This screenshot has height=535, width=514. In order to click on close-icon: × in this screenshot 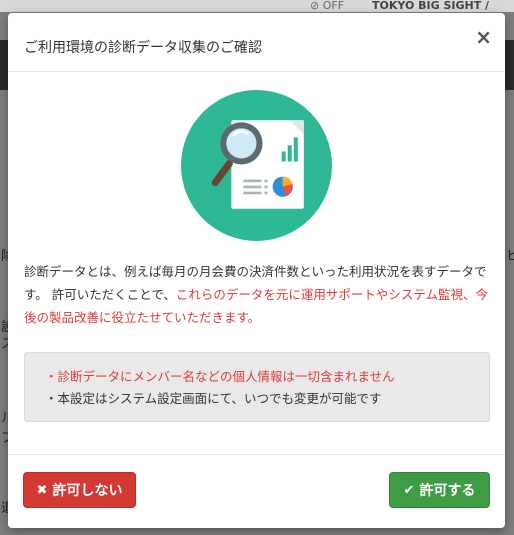, I will do `click(483, 37)`.